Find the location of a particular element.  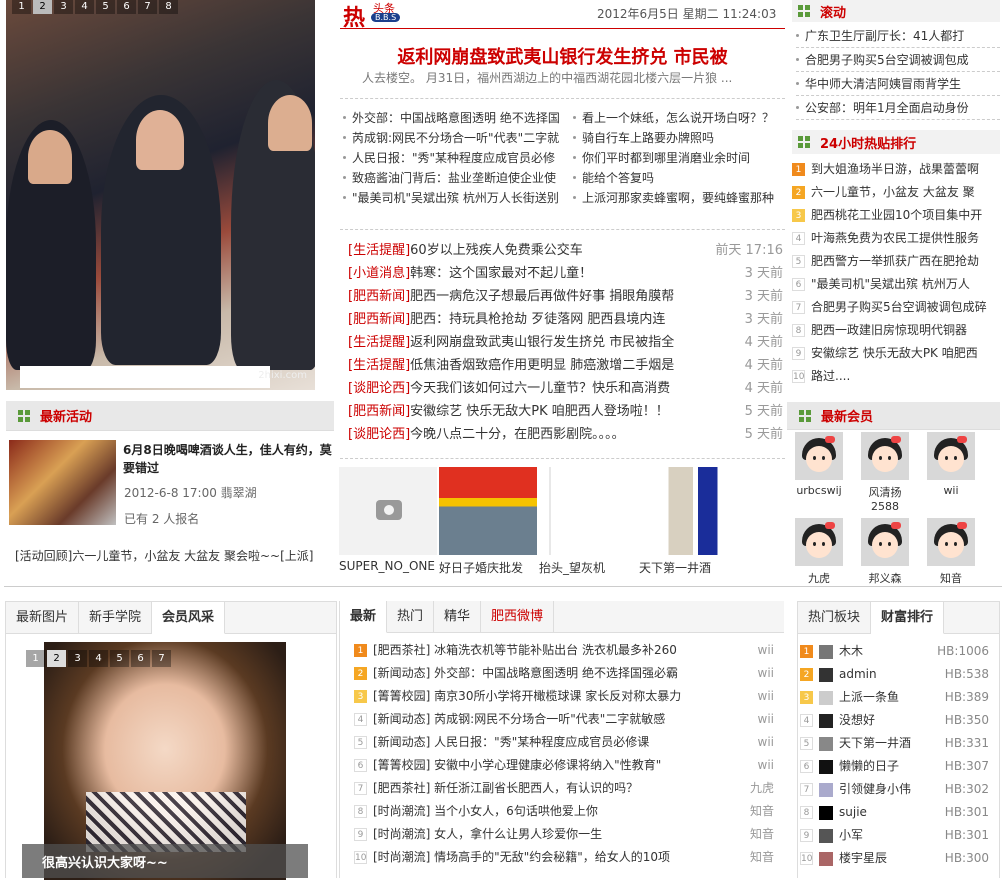

news-item: [生活提醒]低焦油香烟致癌作用更明显 肺癌激增二手烟是 4 天前 is located at coordinates (565, 365).